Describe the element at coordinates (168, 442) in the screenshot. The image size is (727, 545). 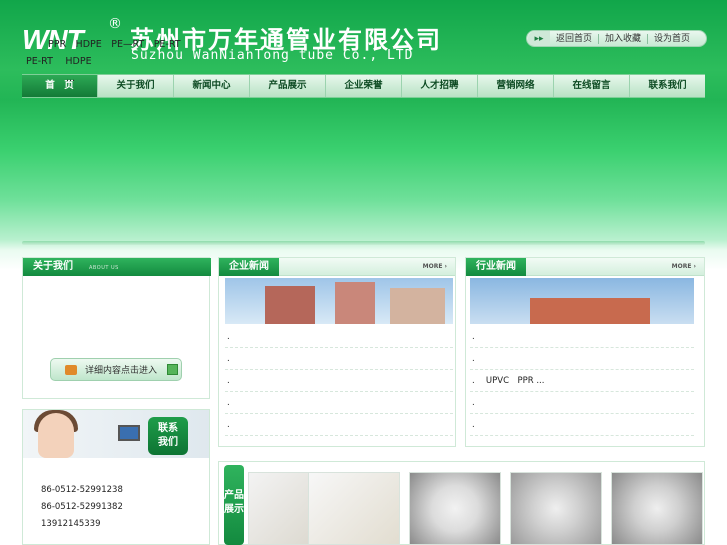
I see `contact-badge-line2: 我们` at that location.